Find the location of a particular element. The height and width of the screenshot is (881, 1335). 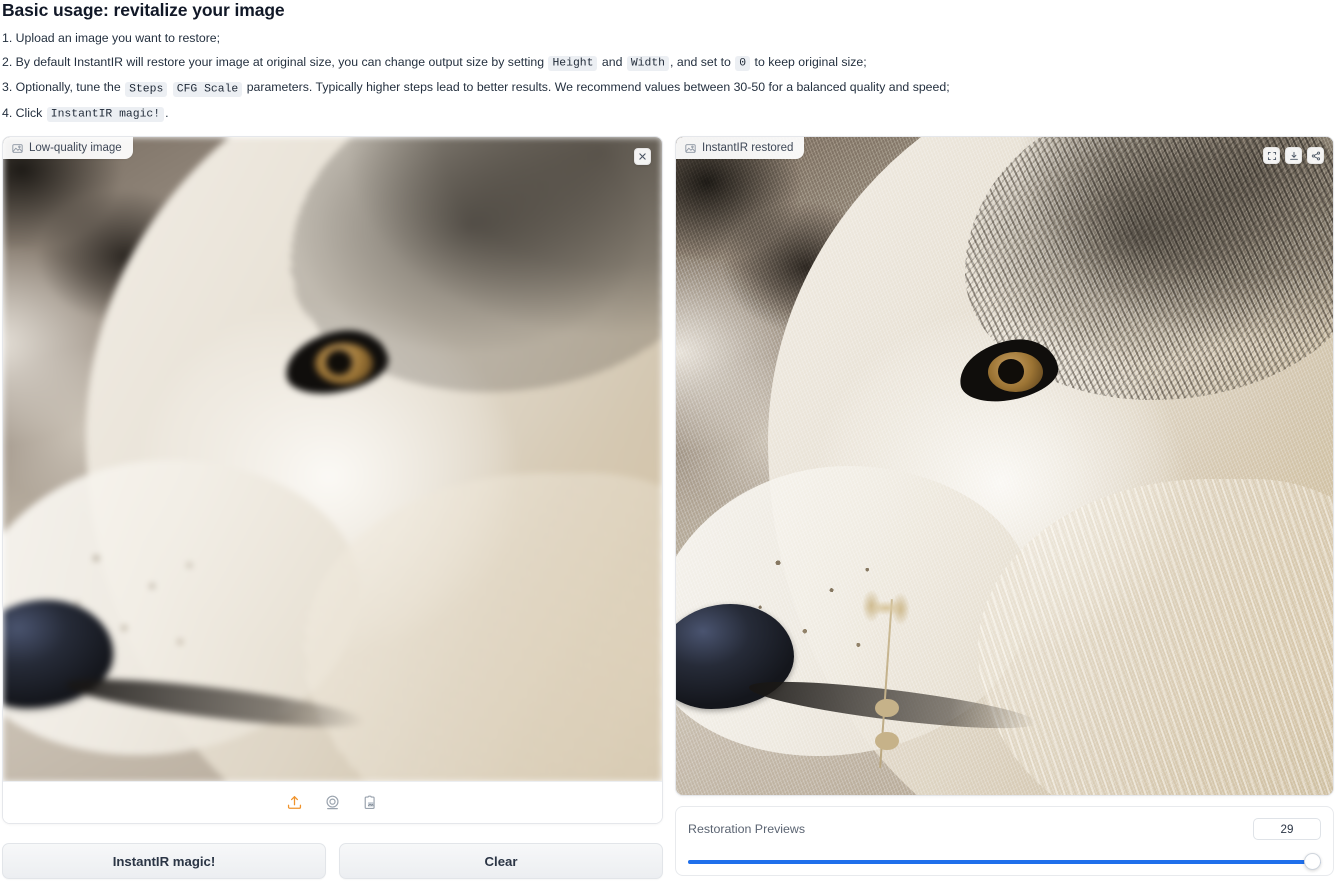

slider-thumb is located at coordinates (1312, 861).